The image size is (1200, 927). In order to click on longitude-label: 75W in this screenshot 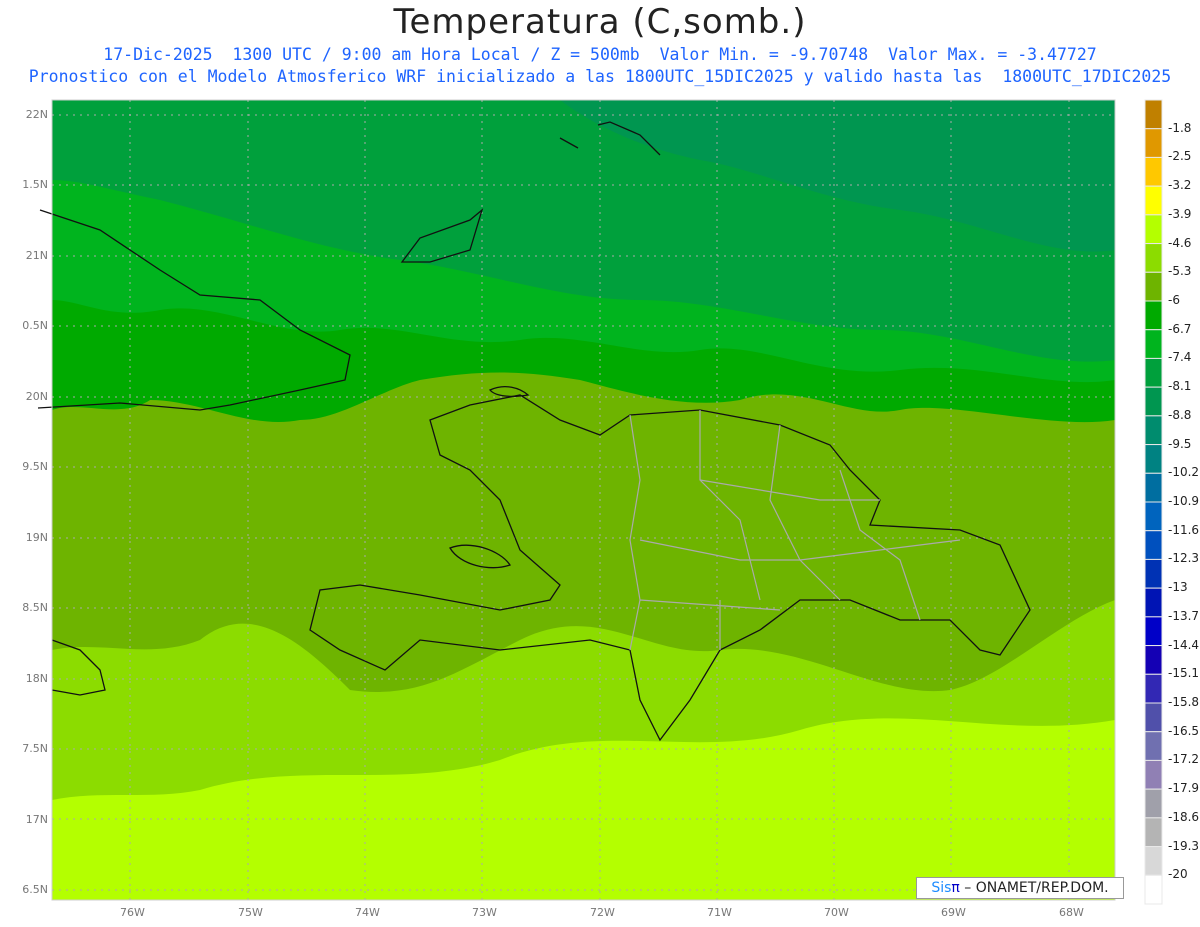, I will do `click(250, 912)`.